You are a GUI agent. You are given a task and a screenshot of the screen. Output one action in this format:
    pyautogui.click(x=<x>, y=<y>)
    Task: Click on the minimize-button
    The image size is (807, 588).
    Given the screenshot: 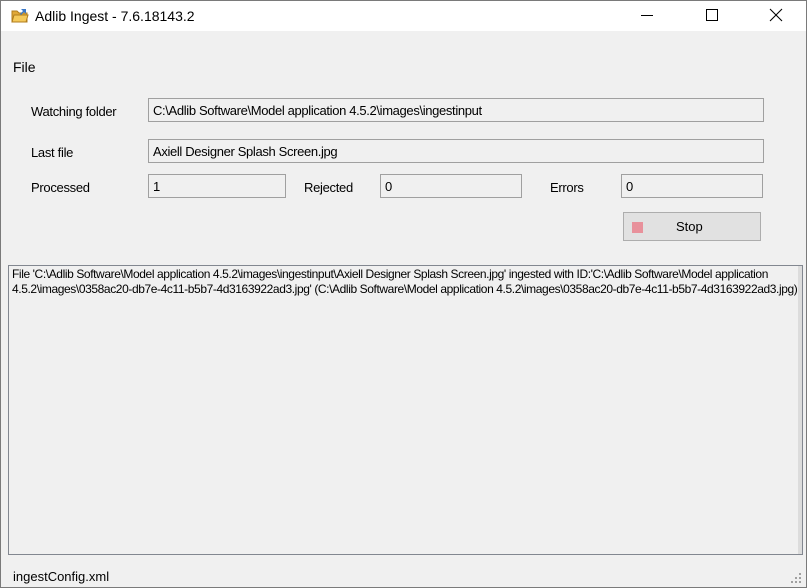 What is the action you would take?
    pyautogui.click(x=647, y=16)
    